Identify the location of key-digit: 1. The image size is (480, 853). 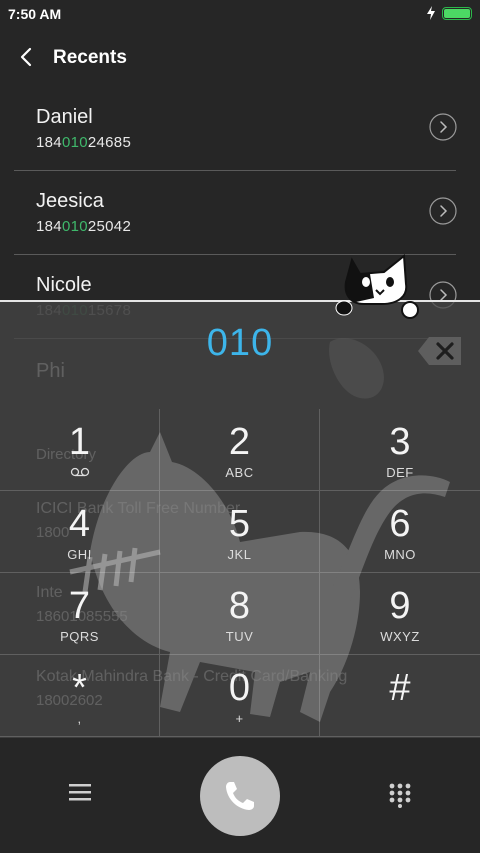
(79, 442).